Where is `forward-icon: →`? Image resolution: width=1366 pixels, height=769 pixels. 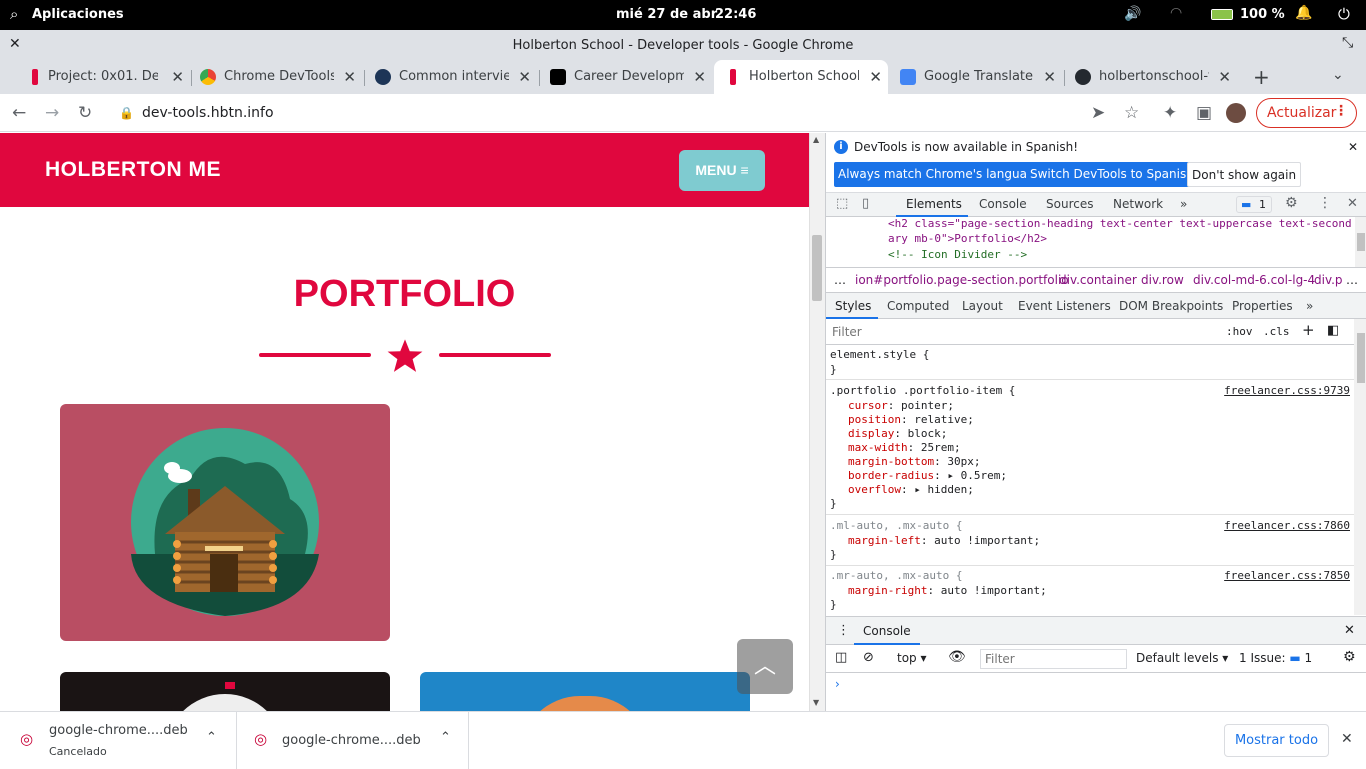 forward-icon: → is located at coordinates (52, 113).